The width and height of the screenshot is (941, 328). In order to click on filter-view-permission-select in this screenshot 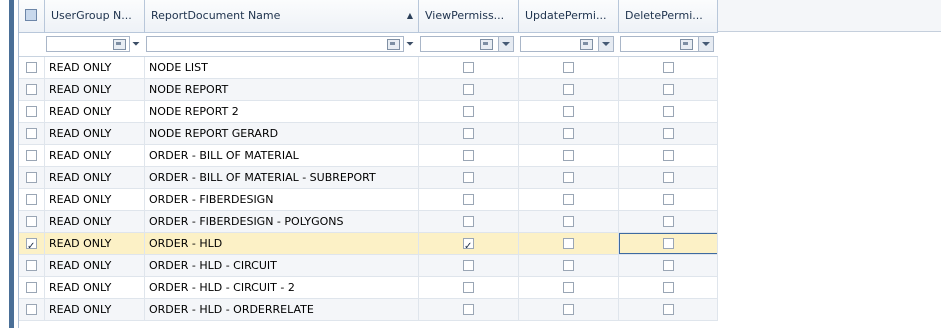, I will do `click(467, 44)`.